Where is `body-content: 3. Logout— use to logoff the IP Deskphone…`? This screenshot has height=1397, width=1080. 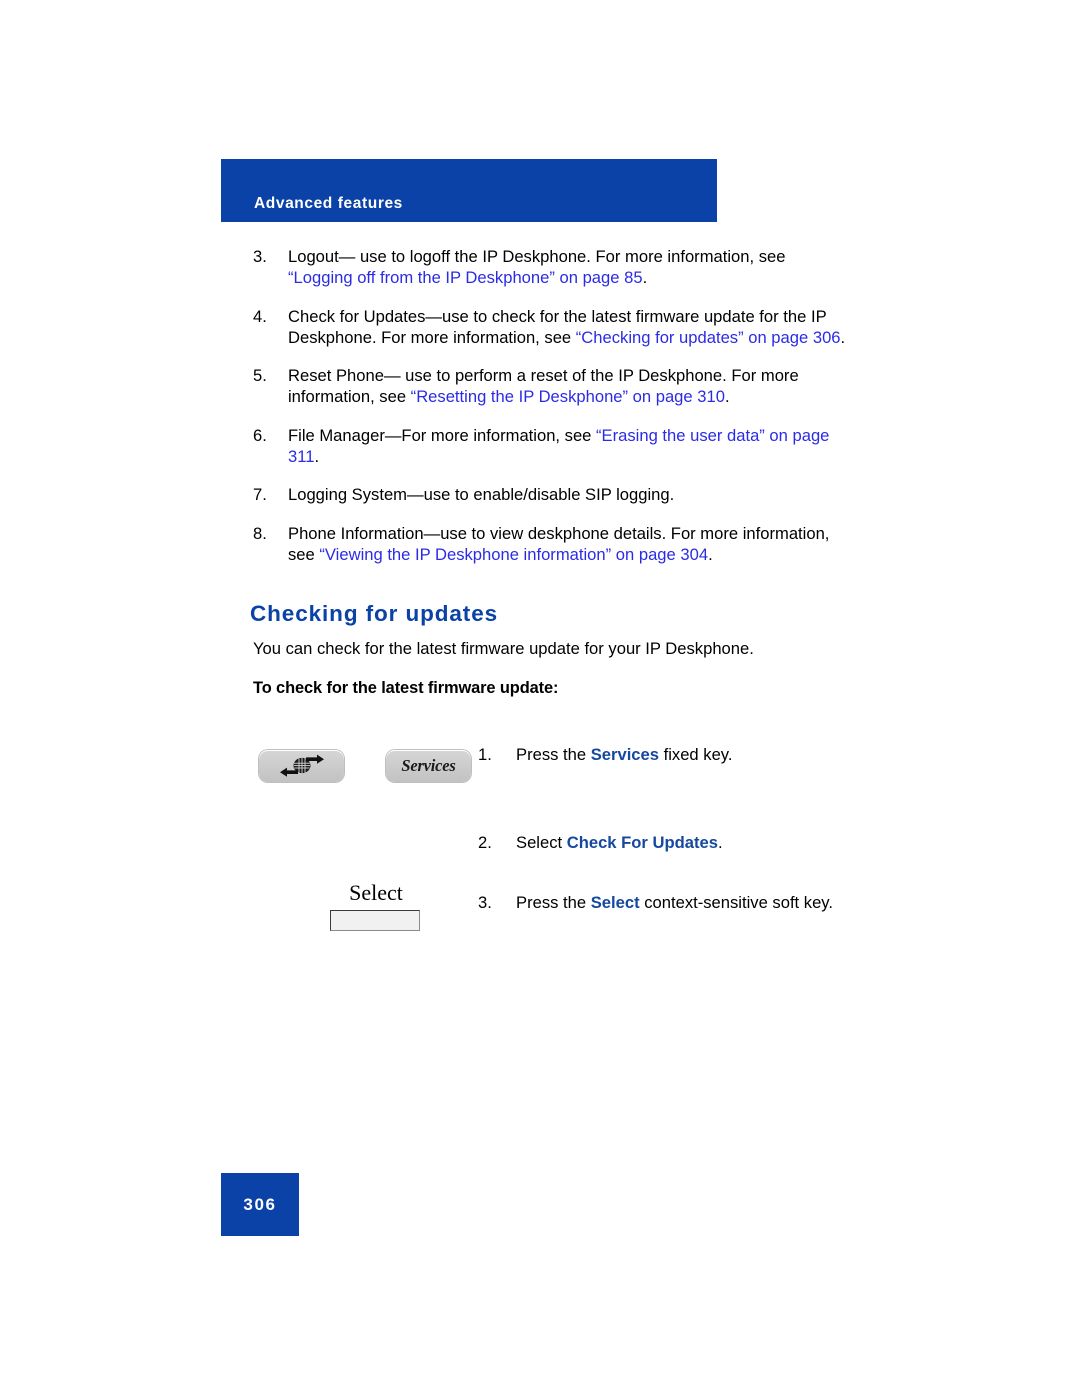
body-content: 3. Logout— use to logoff the IP Deskphone… is located at coordinates (553, 405).